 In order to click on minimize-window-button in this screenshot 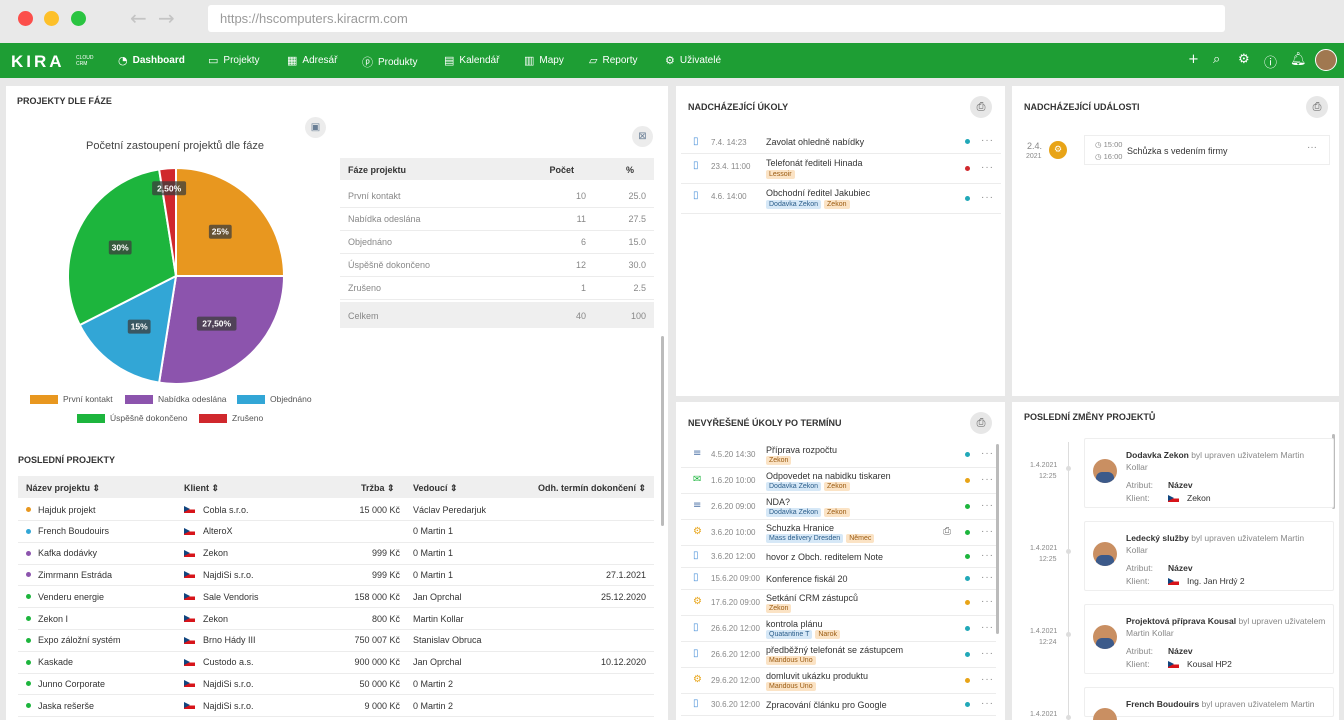, I will do `click(51, 18)`.